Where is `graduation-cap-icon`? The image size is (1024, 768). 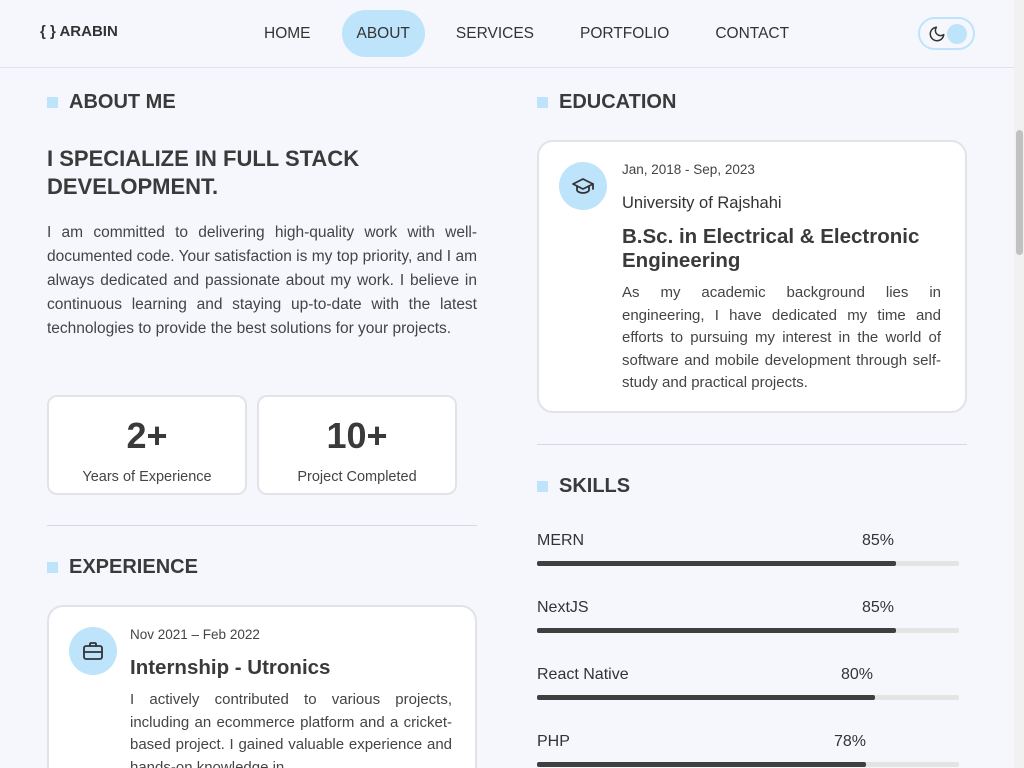 graduation-cap-icon is located at coordinates (583, 186).